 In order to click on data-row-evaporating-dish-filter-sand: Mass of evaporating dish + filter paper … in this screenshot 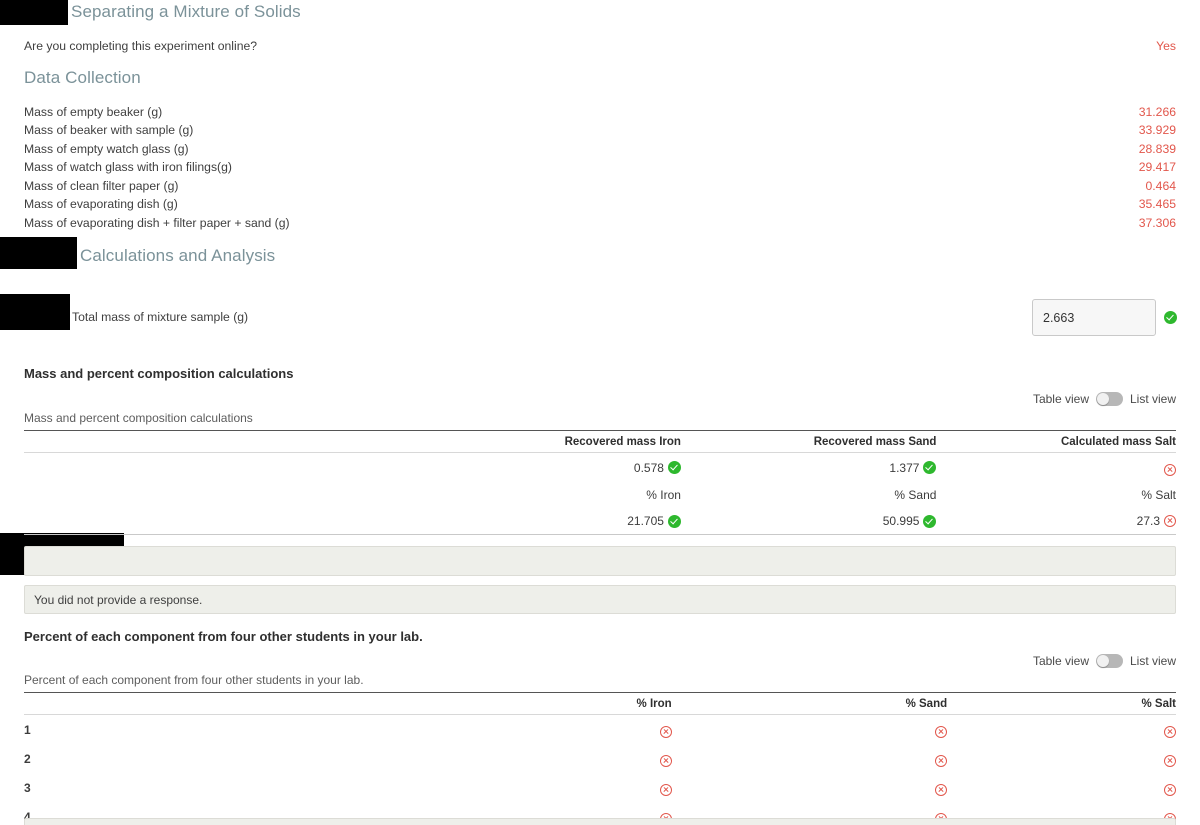, I will do `click(600, 223)`.